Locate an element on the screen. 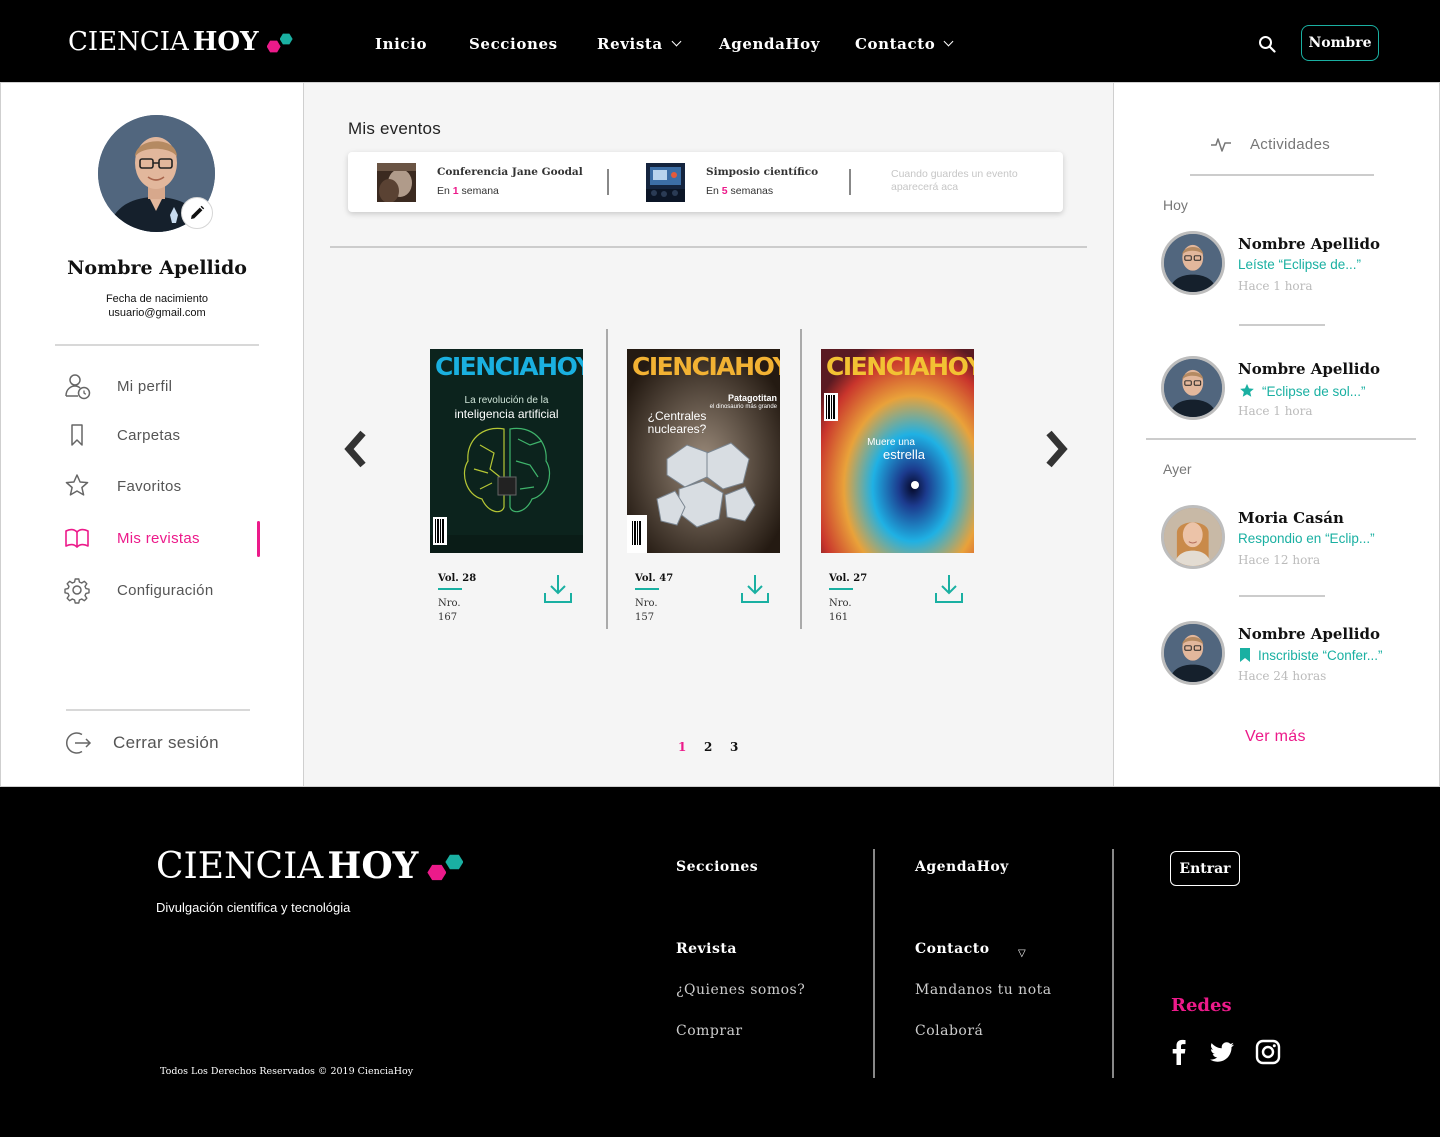 Image resolution: width=1440 pixels, height=1137 pixels. day-label: Hoy is located at coordinates (1175, 205).